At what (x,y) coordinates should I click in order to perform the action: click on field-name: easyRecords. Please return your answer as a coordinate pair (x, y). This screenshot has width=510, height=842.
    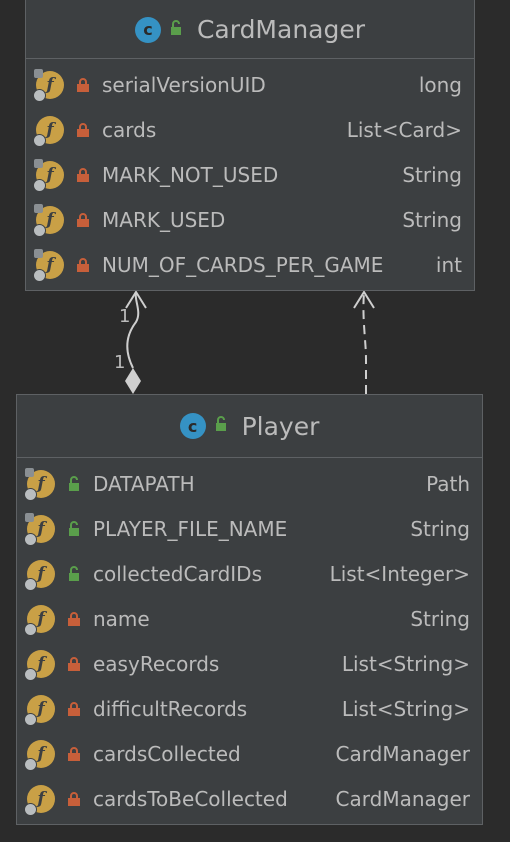
    Looking at the image, I should click on (156, 663).